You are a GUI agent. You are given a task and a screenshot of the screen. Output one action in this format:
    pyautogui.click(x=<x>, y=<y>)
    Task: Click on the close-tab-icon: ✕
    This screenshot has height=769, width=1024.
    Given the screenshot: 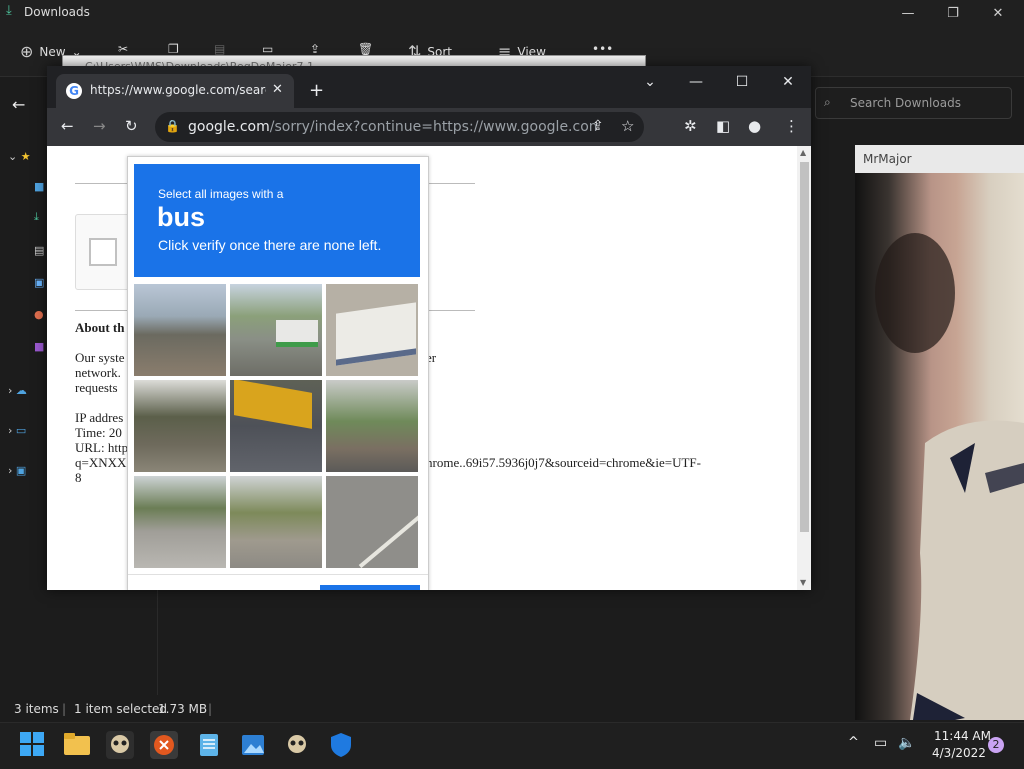 What is the action you would take?
    pyautogui.click(x=277, y=89)
    